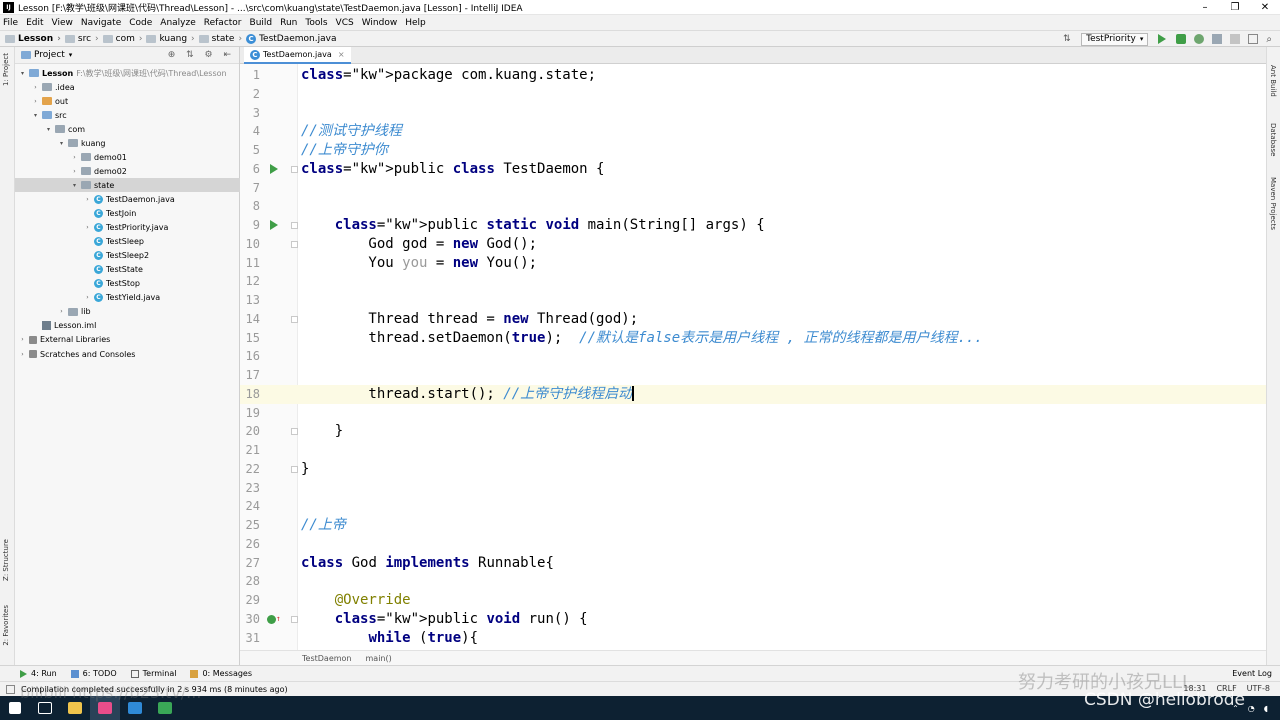  Describe the element at coordinates (127, 298) in the screenshot. I see `tree-item: › C TestYield.java` at that location.